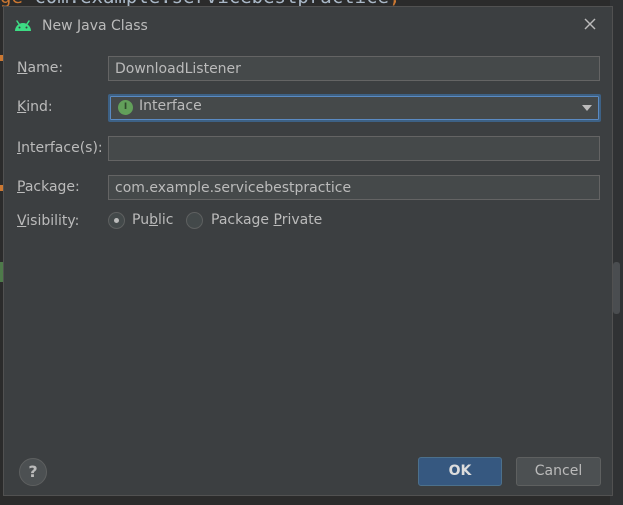 This screenshot has height=505, width=623. What do you see at coordinates (35, 107) in the screenshot?
I see `kind-label: Kind:` at bounding box center [35, 107].